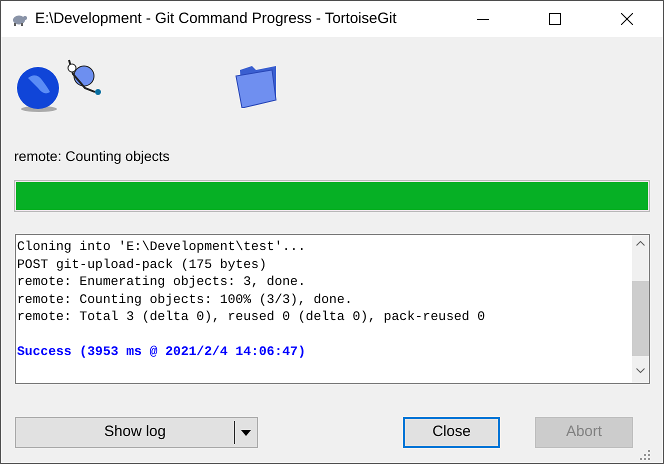  I want to click on minimize-icon, so click(483, 19).